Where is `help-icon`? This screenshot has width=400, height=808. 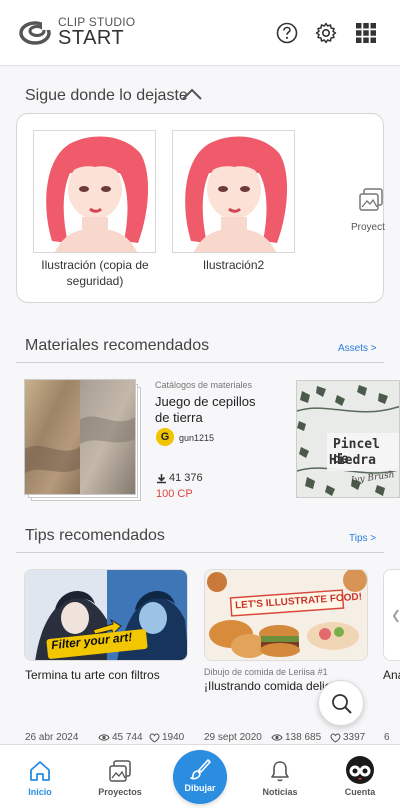
help-icon is located at coordinates (287, 33).